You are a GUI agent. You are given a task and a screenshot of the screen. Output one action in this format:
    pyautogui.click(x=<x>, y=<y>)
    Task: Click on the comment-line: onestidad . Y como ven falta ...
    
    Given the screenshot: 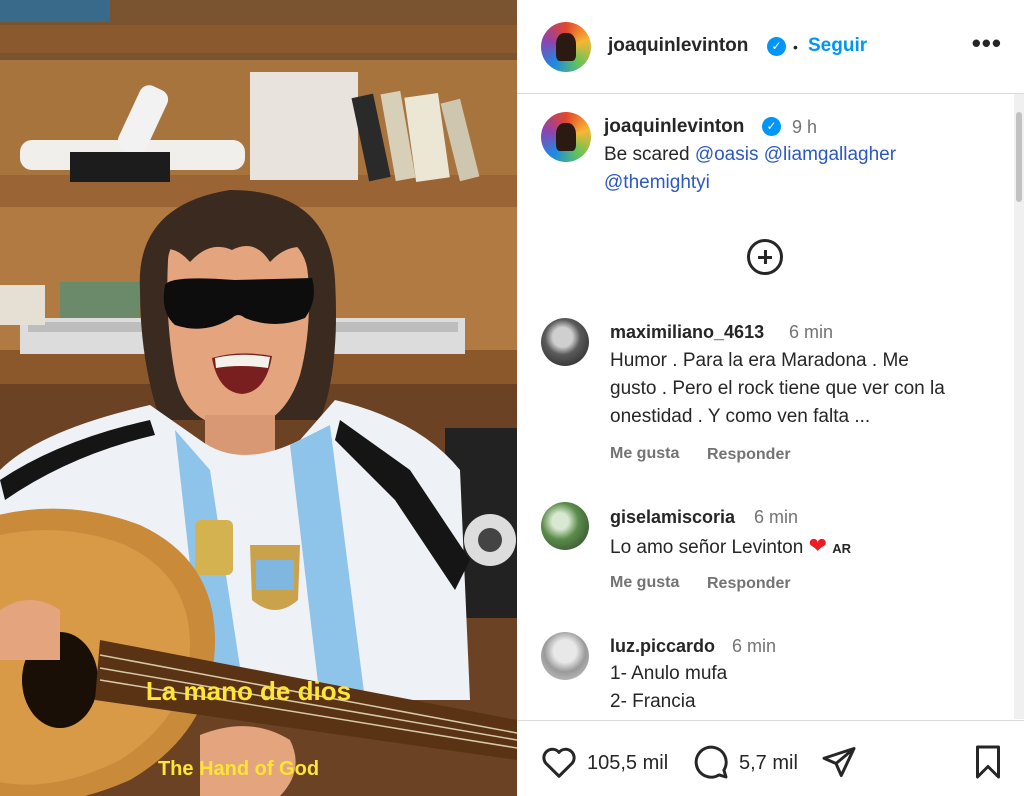 What is the action you would take?
    pyautogui.click(x=740, y=416)
    